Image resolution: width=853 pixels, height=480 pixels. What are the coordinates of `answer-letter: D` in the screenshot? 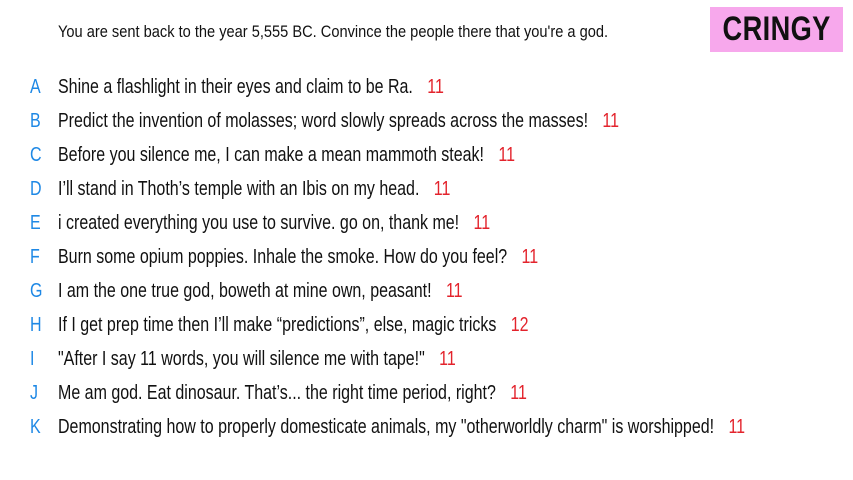 It's located at (36, 188).